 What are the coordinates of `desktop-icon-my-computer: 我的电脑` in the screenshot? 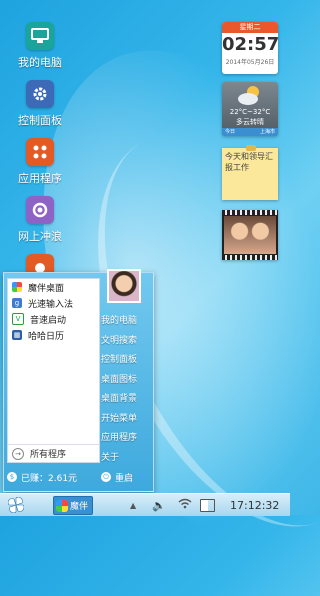 It's located at (40, 46).